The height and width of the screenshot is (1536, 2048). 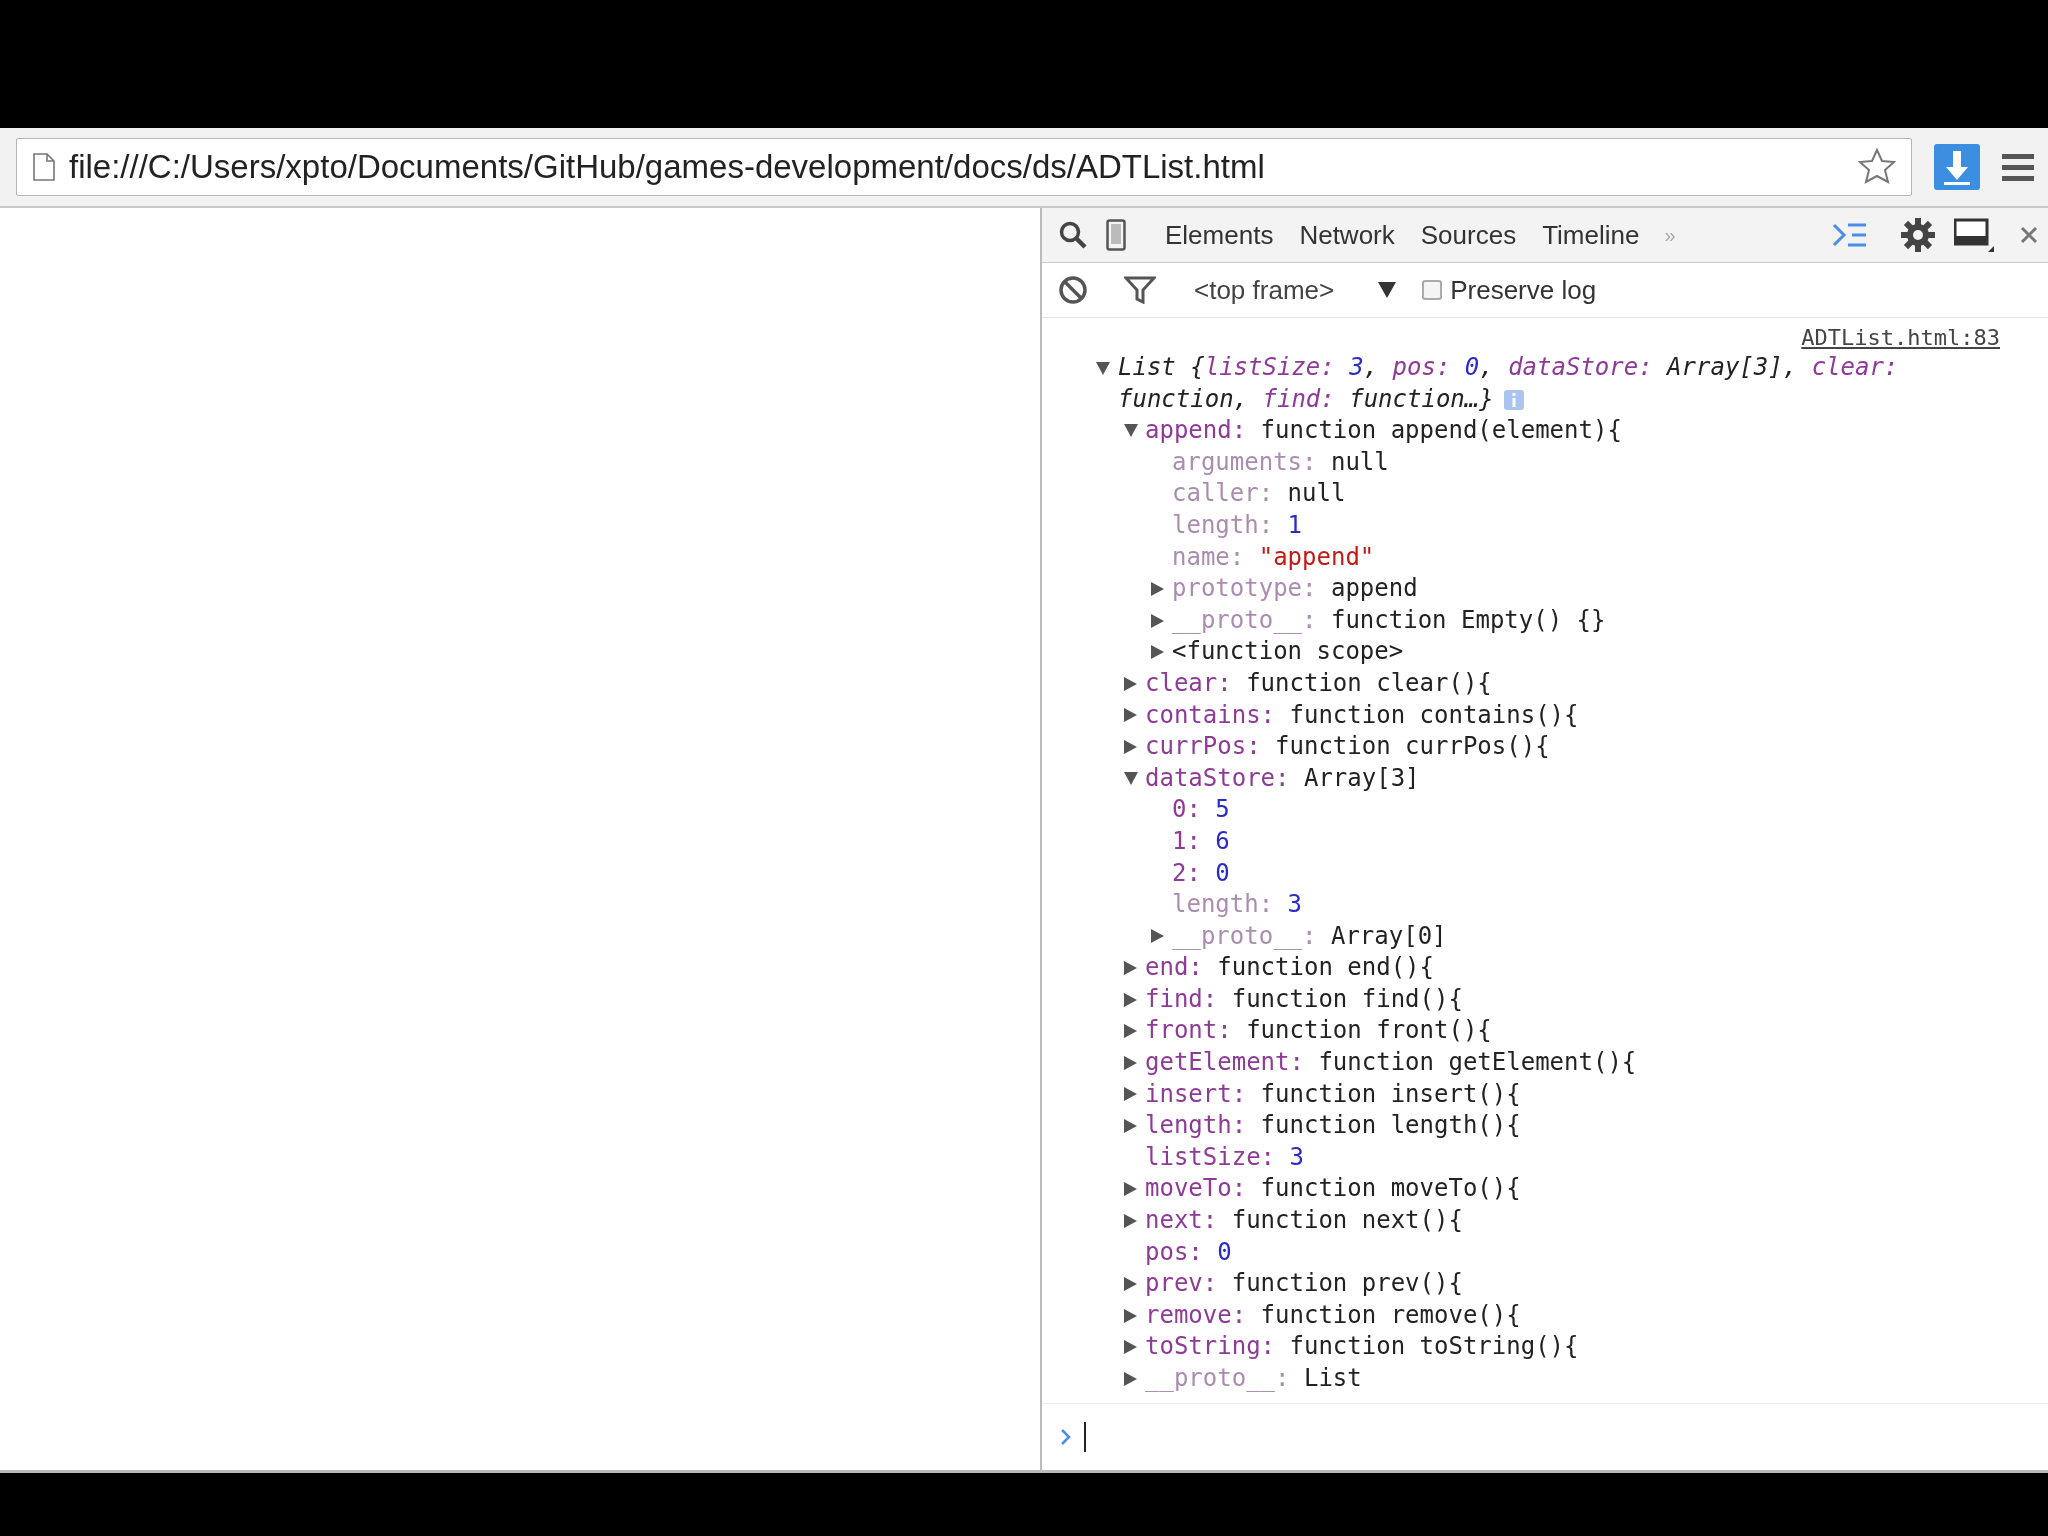 What do you see at coordinates (1900, 338) in the screenshot?
I see `source-link: ADTList.html:83` at bounding box center [1900, 338].